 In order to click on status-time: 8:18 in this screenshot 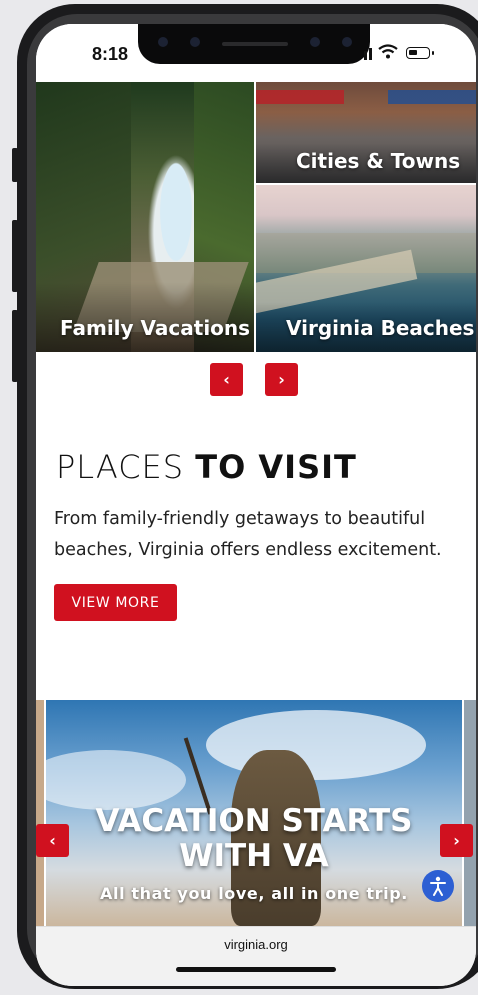, I will do `click(110, 54)`.